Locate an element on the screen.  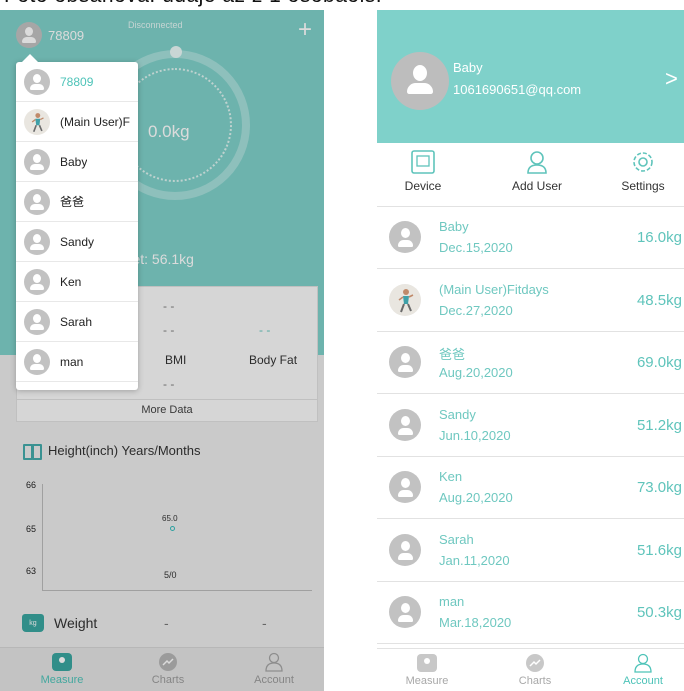
dropdown-user-name: Sandy is located at coordinates (77, 241).